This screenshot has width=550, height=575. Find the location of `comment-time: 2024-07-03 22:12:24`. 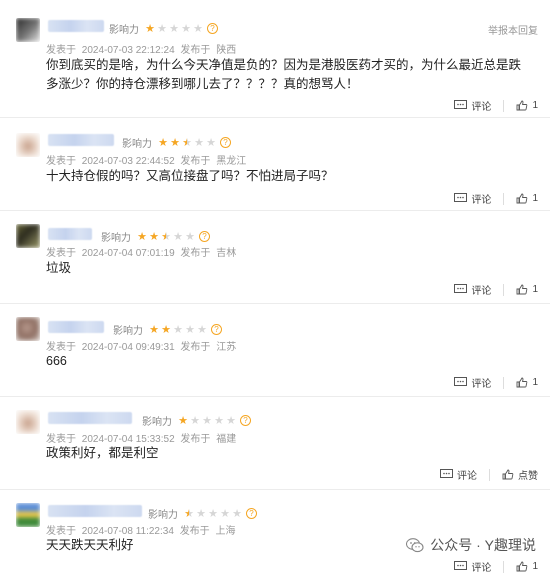

comment-time: 2024-07-03 22:12:24 is located at coordinates (128, 50).